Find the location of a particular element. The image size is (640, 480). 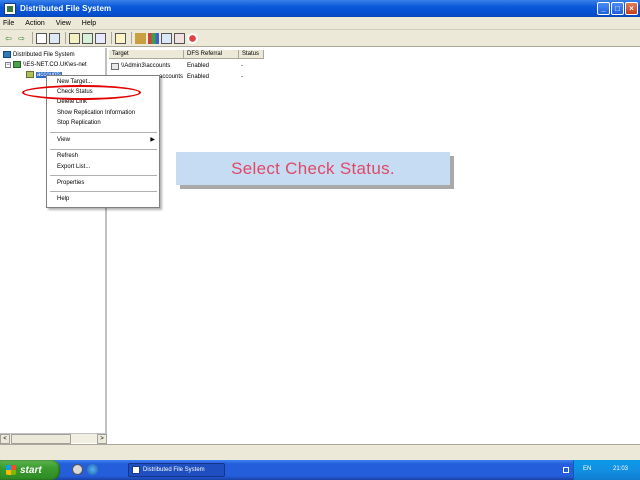

system-tray: EN 21:03 is located at coordinates (606, 470).